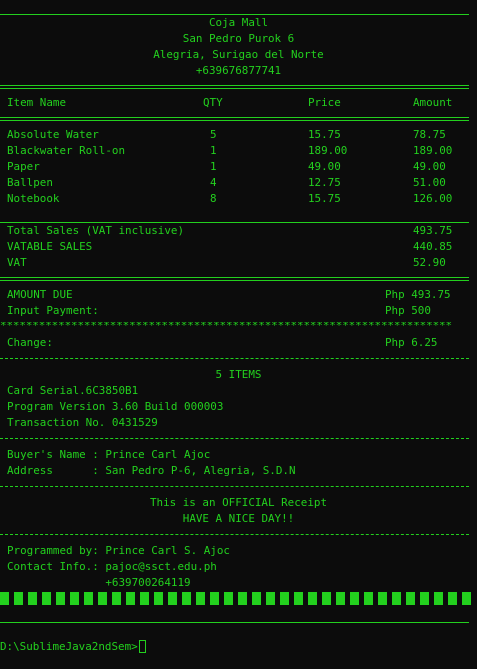  What do you see at coordinates (324, 182) in the screenshot?
I see `item-price: 12.75` at bounding box center [324, 182].